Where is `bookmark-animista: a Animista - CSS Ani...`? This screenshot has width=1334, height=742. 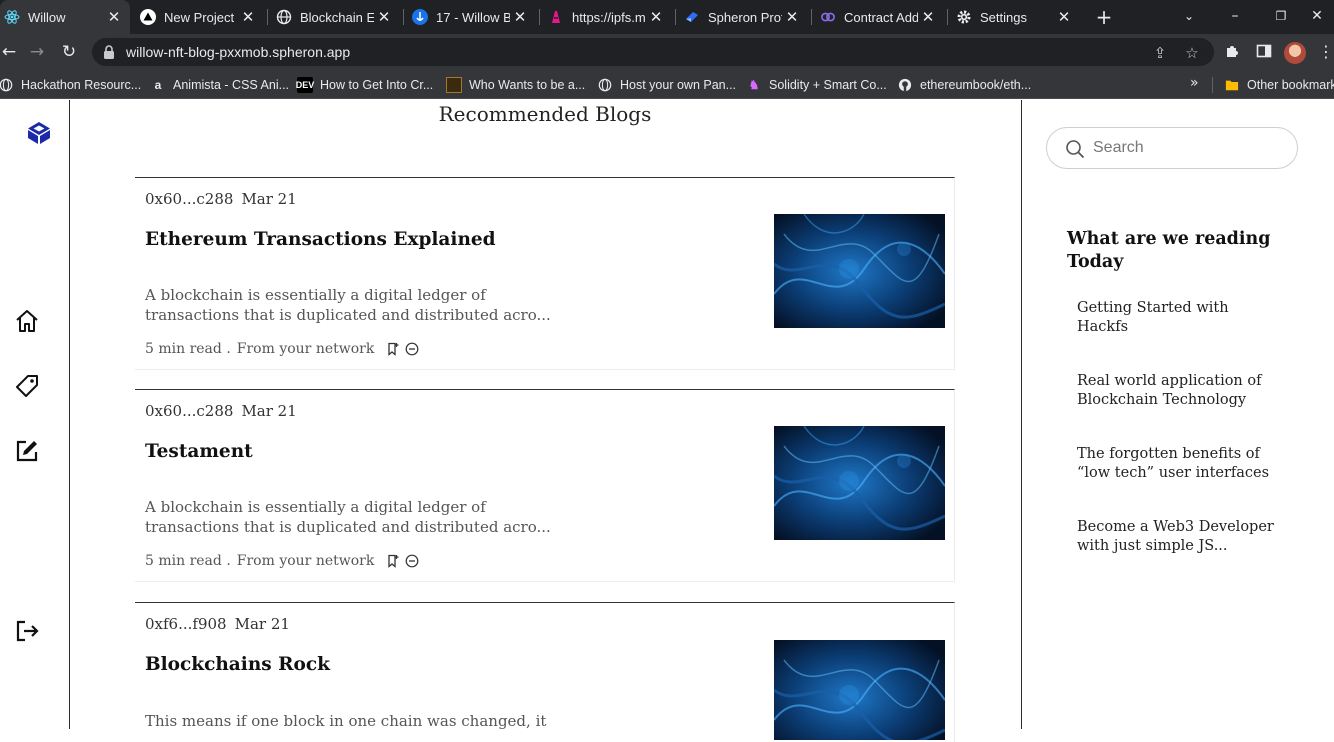 bookmark-animista: a Animista - CSS Ani... is located at coordinates (219, 84).